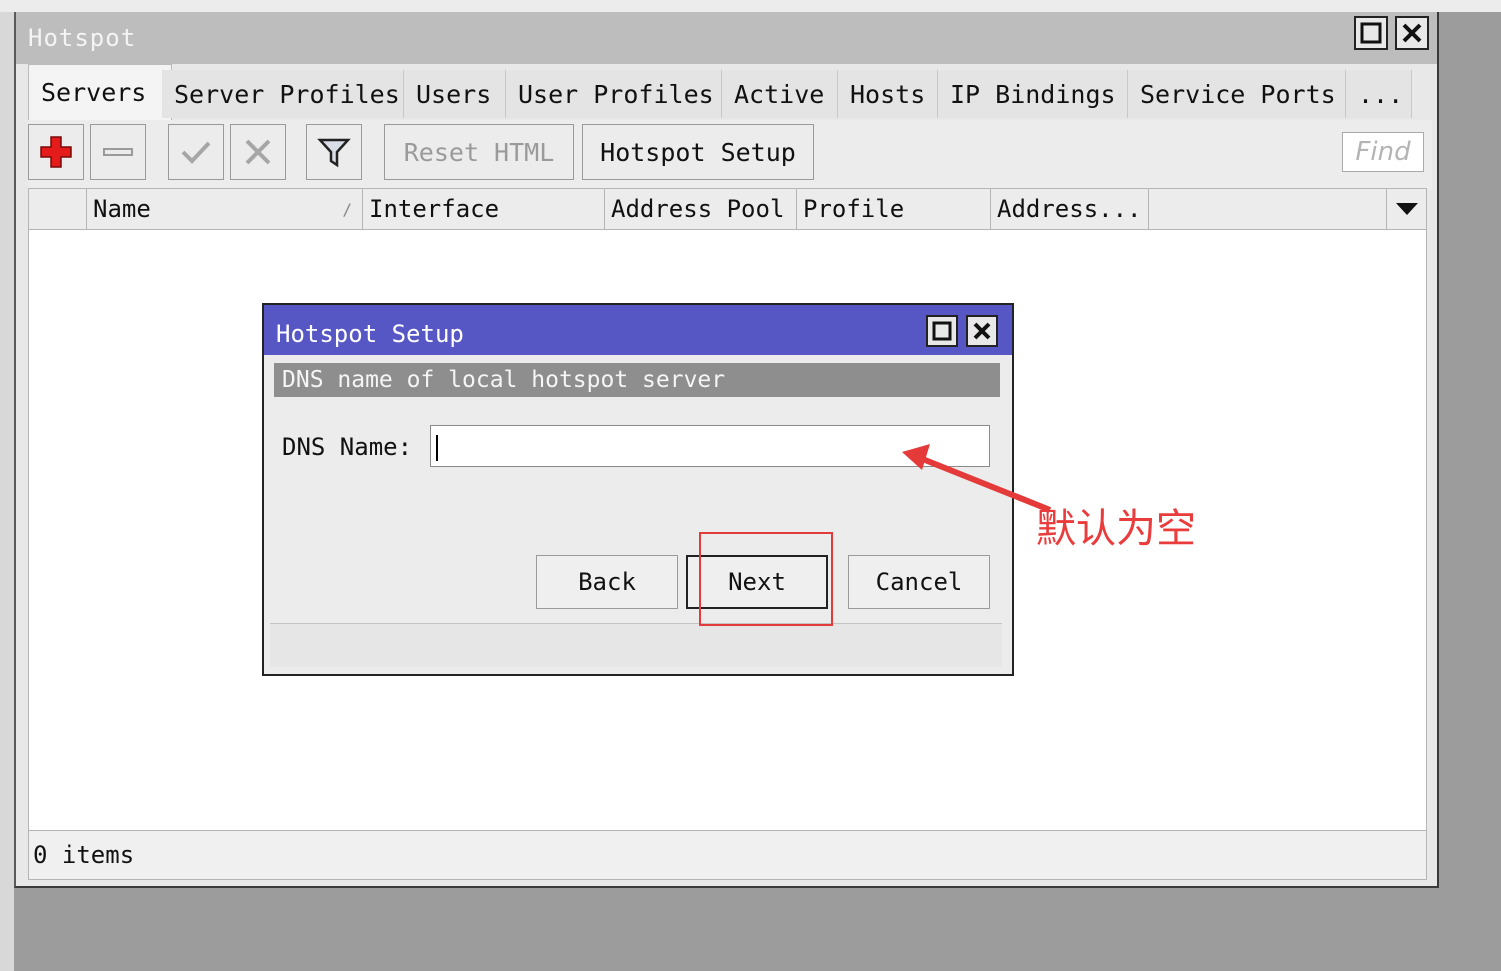 The height and width of the screenshot is (971, 1501). I want to click on disable-button, so click(258, 152).